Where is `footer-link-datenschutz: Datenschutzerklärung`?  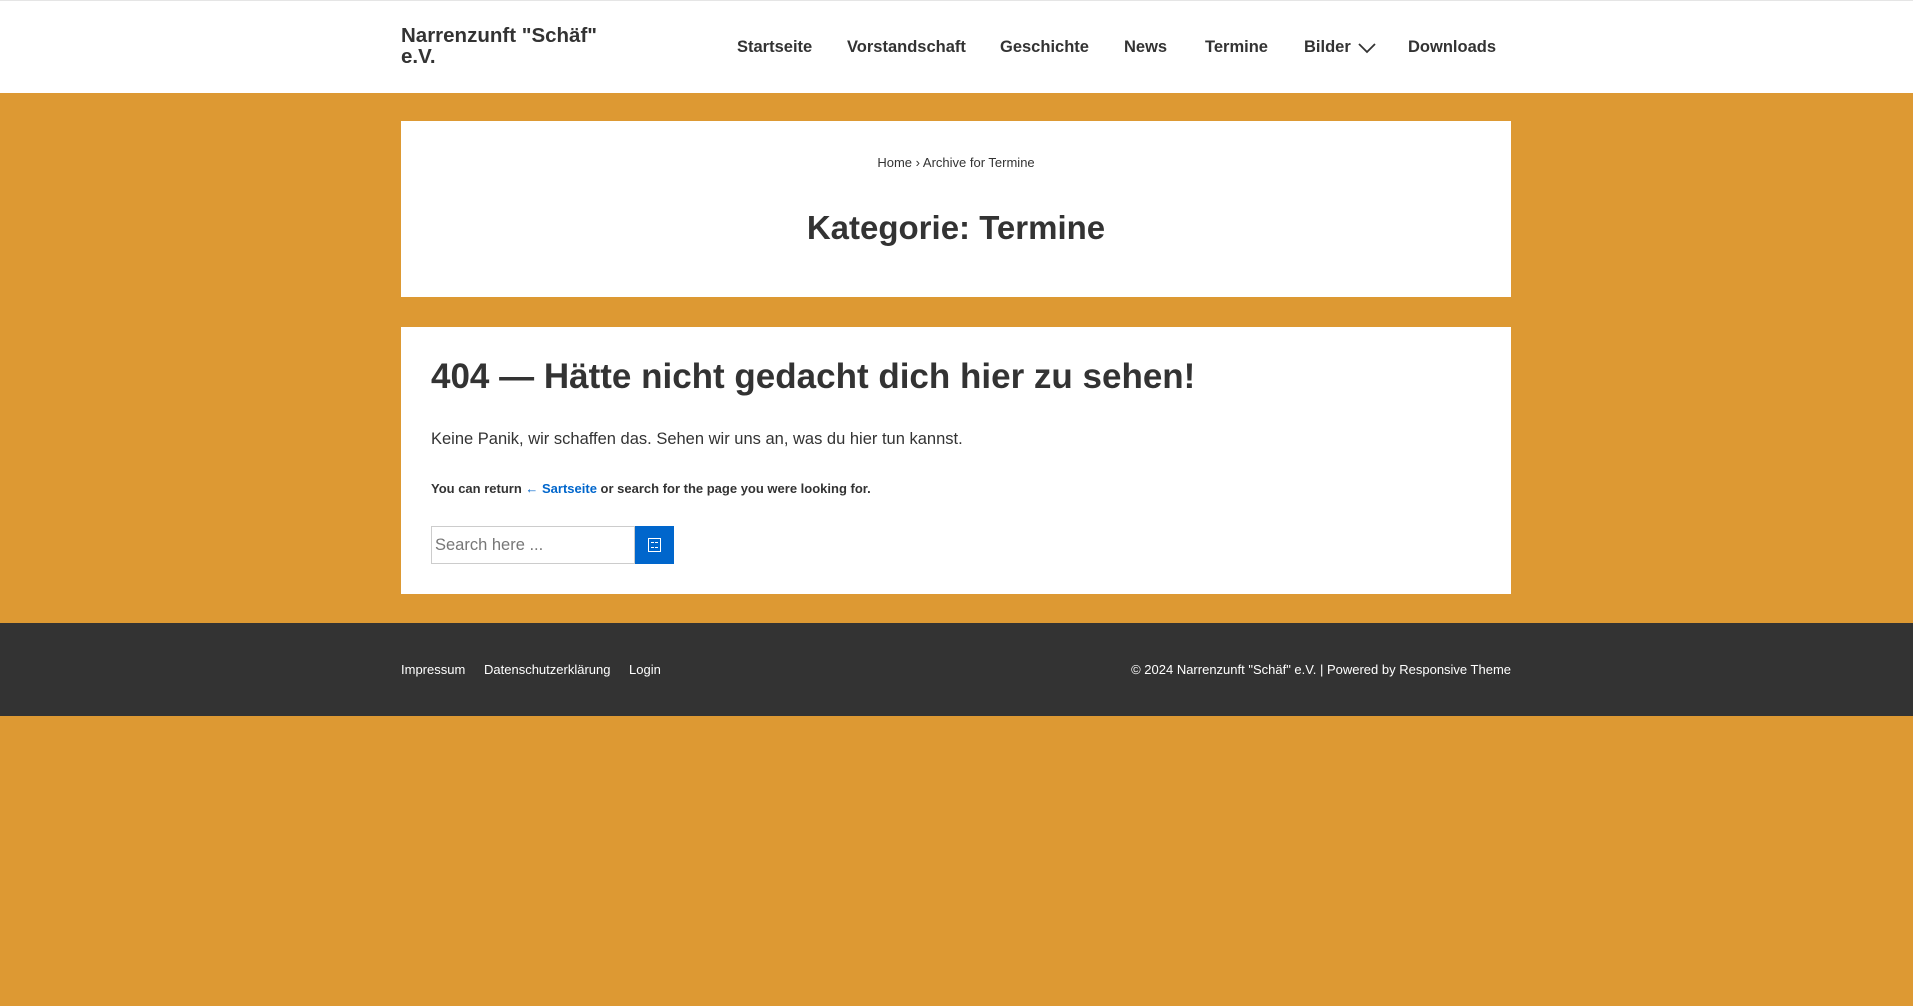 footer-link-datenschutz: Datenschutzerklärung is located at coordinates (547, 669).